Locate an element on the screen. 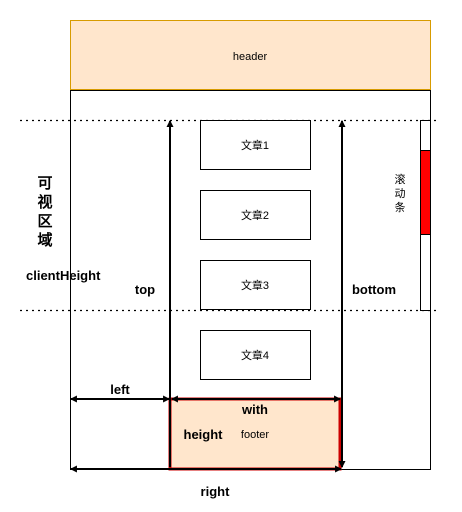  viewport-label-char-4: 域 is located at coordinates (44, 240).